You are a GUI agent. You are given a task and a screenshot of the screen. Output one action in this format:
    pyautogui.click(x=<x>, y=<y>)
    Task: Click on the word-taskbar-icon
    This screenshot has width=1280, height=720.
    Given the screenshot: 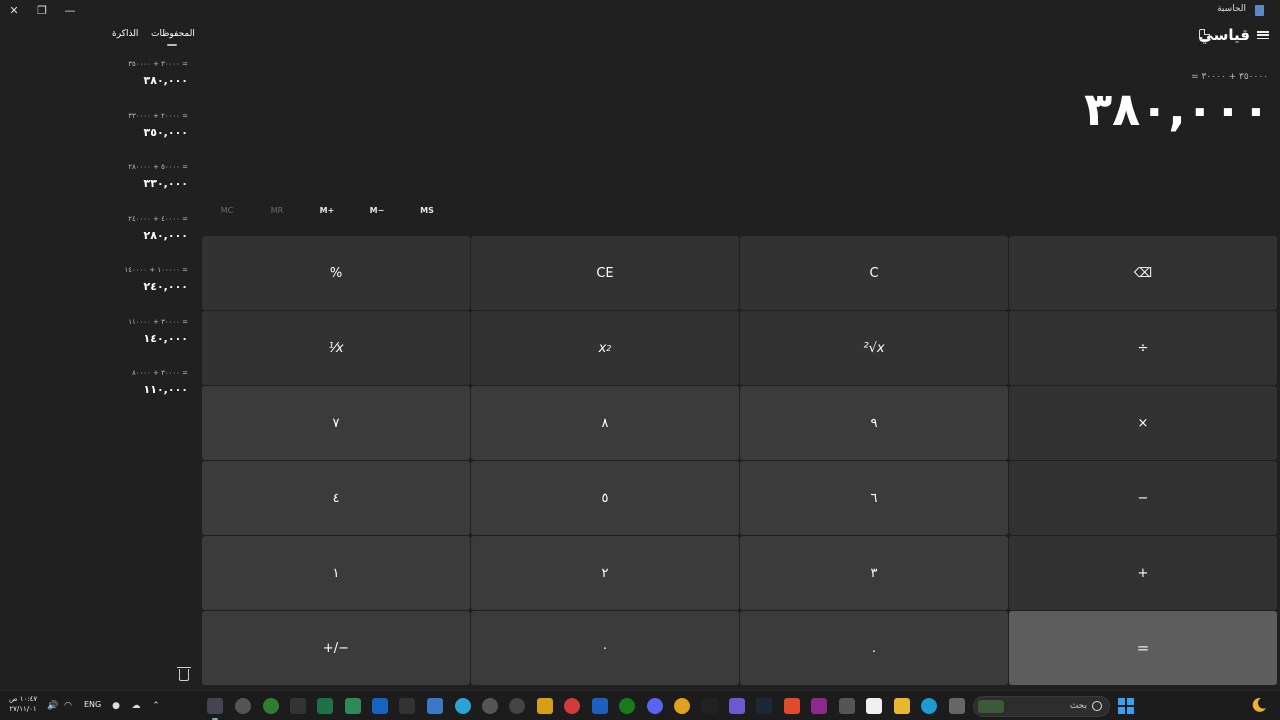 What is the action you would take?
    pyautogui.click(x=600, y=706)
    